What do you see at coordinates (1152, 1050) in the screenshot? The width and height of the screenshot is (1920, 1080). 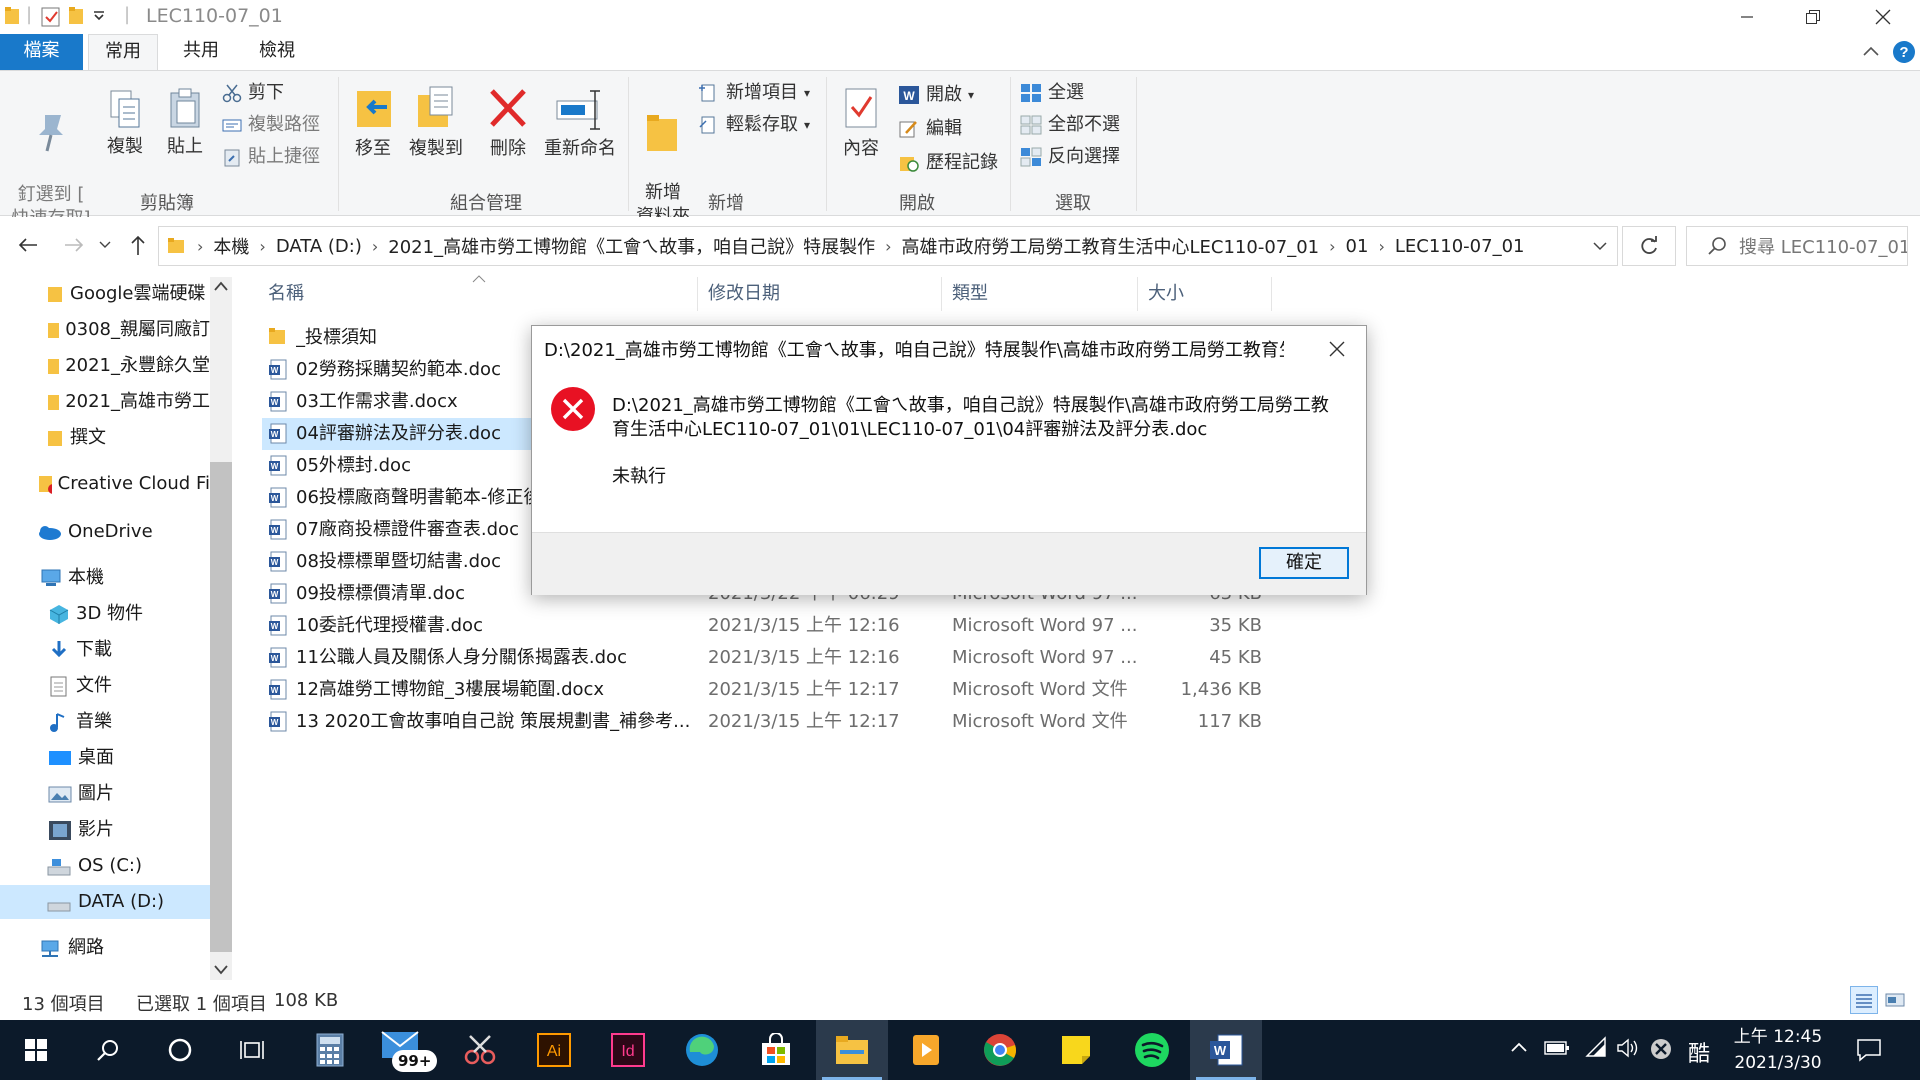 I see `taskbar-app-spotify` at bounding box center [1152, 1050].